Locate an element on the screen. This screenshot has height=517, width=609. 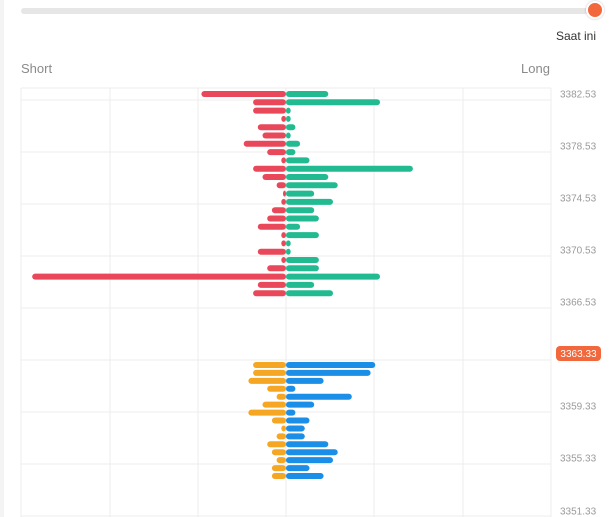
y-tick-label: 3374.53 is located at coordinates (578, 199).